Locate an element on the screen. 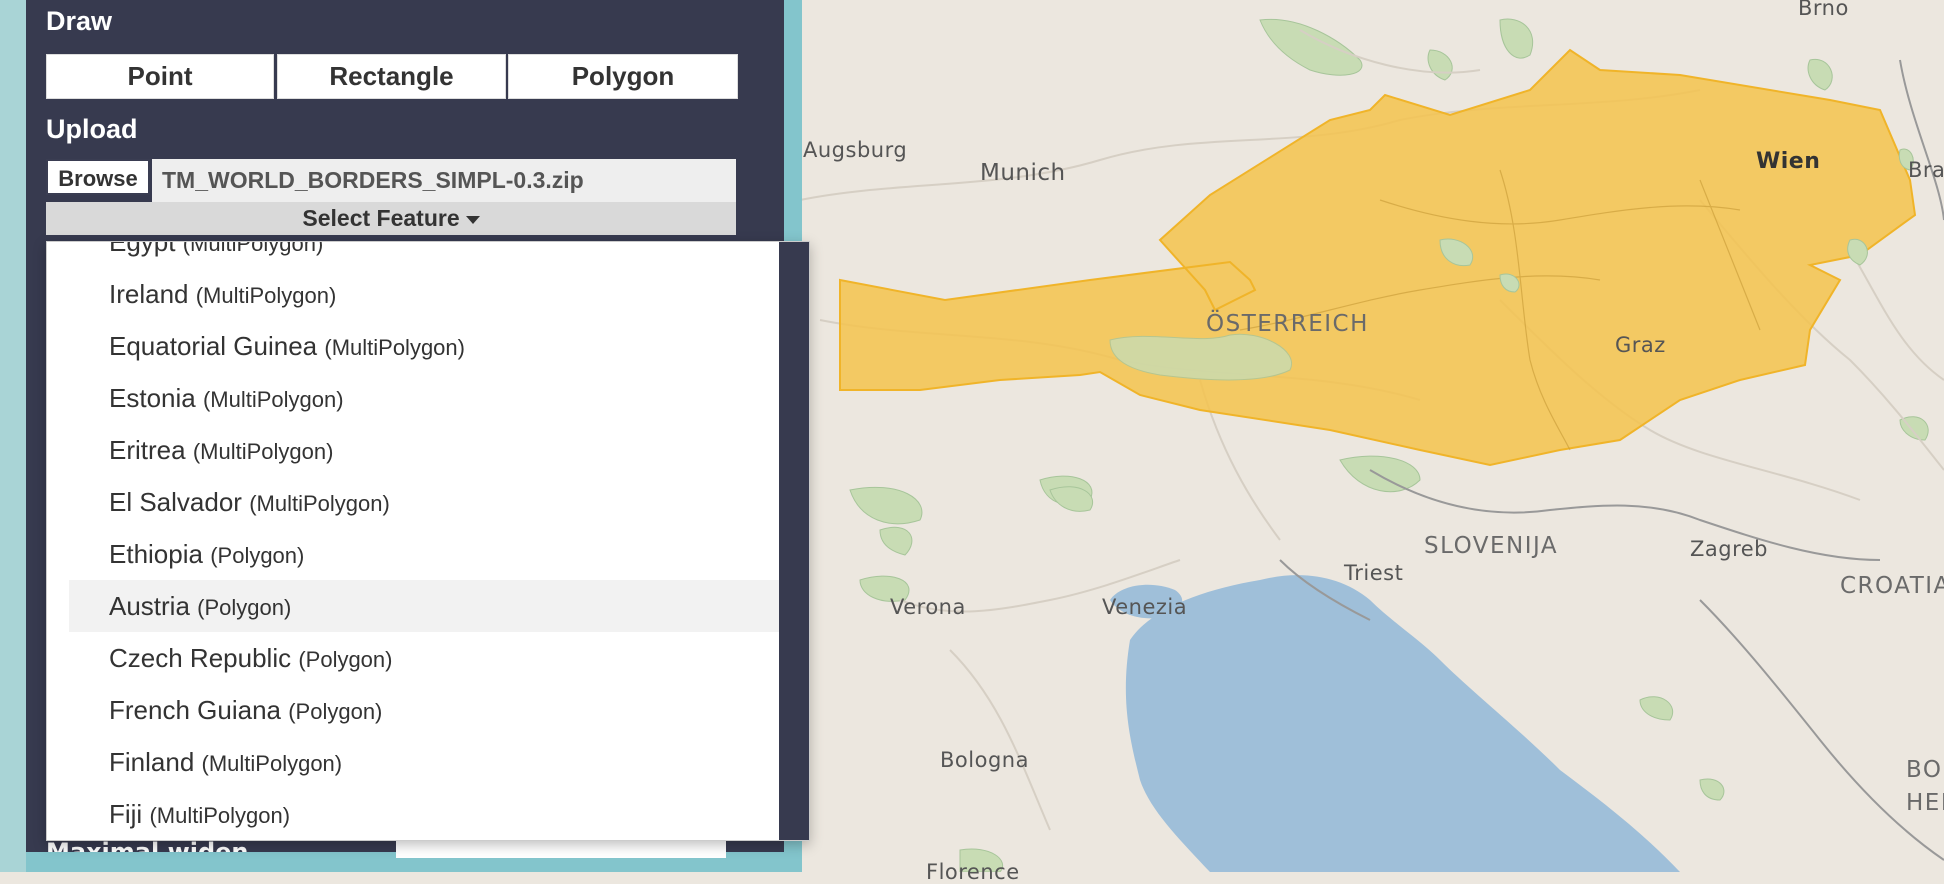 This screenshot has height=884, width=1944. dropdown-item-ireland: Ireland (MultiPolygon) is located at coordinates (429, 294).